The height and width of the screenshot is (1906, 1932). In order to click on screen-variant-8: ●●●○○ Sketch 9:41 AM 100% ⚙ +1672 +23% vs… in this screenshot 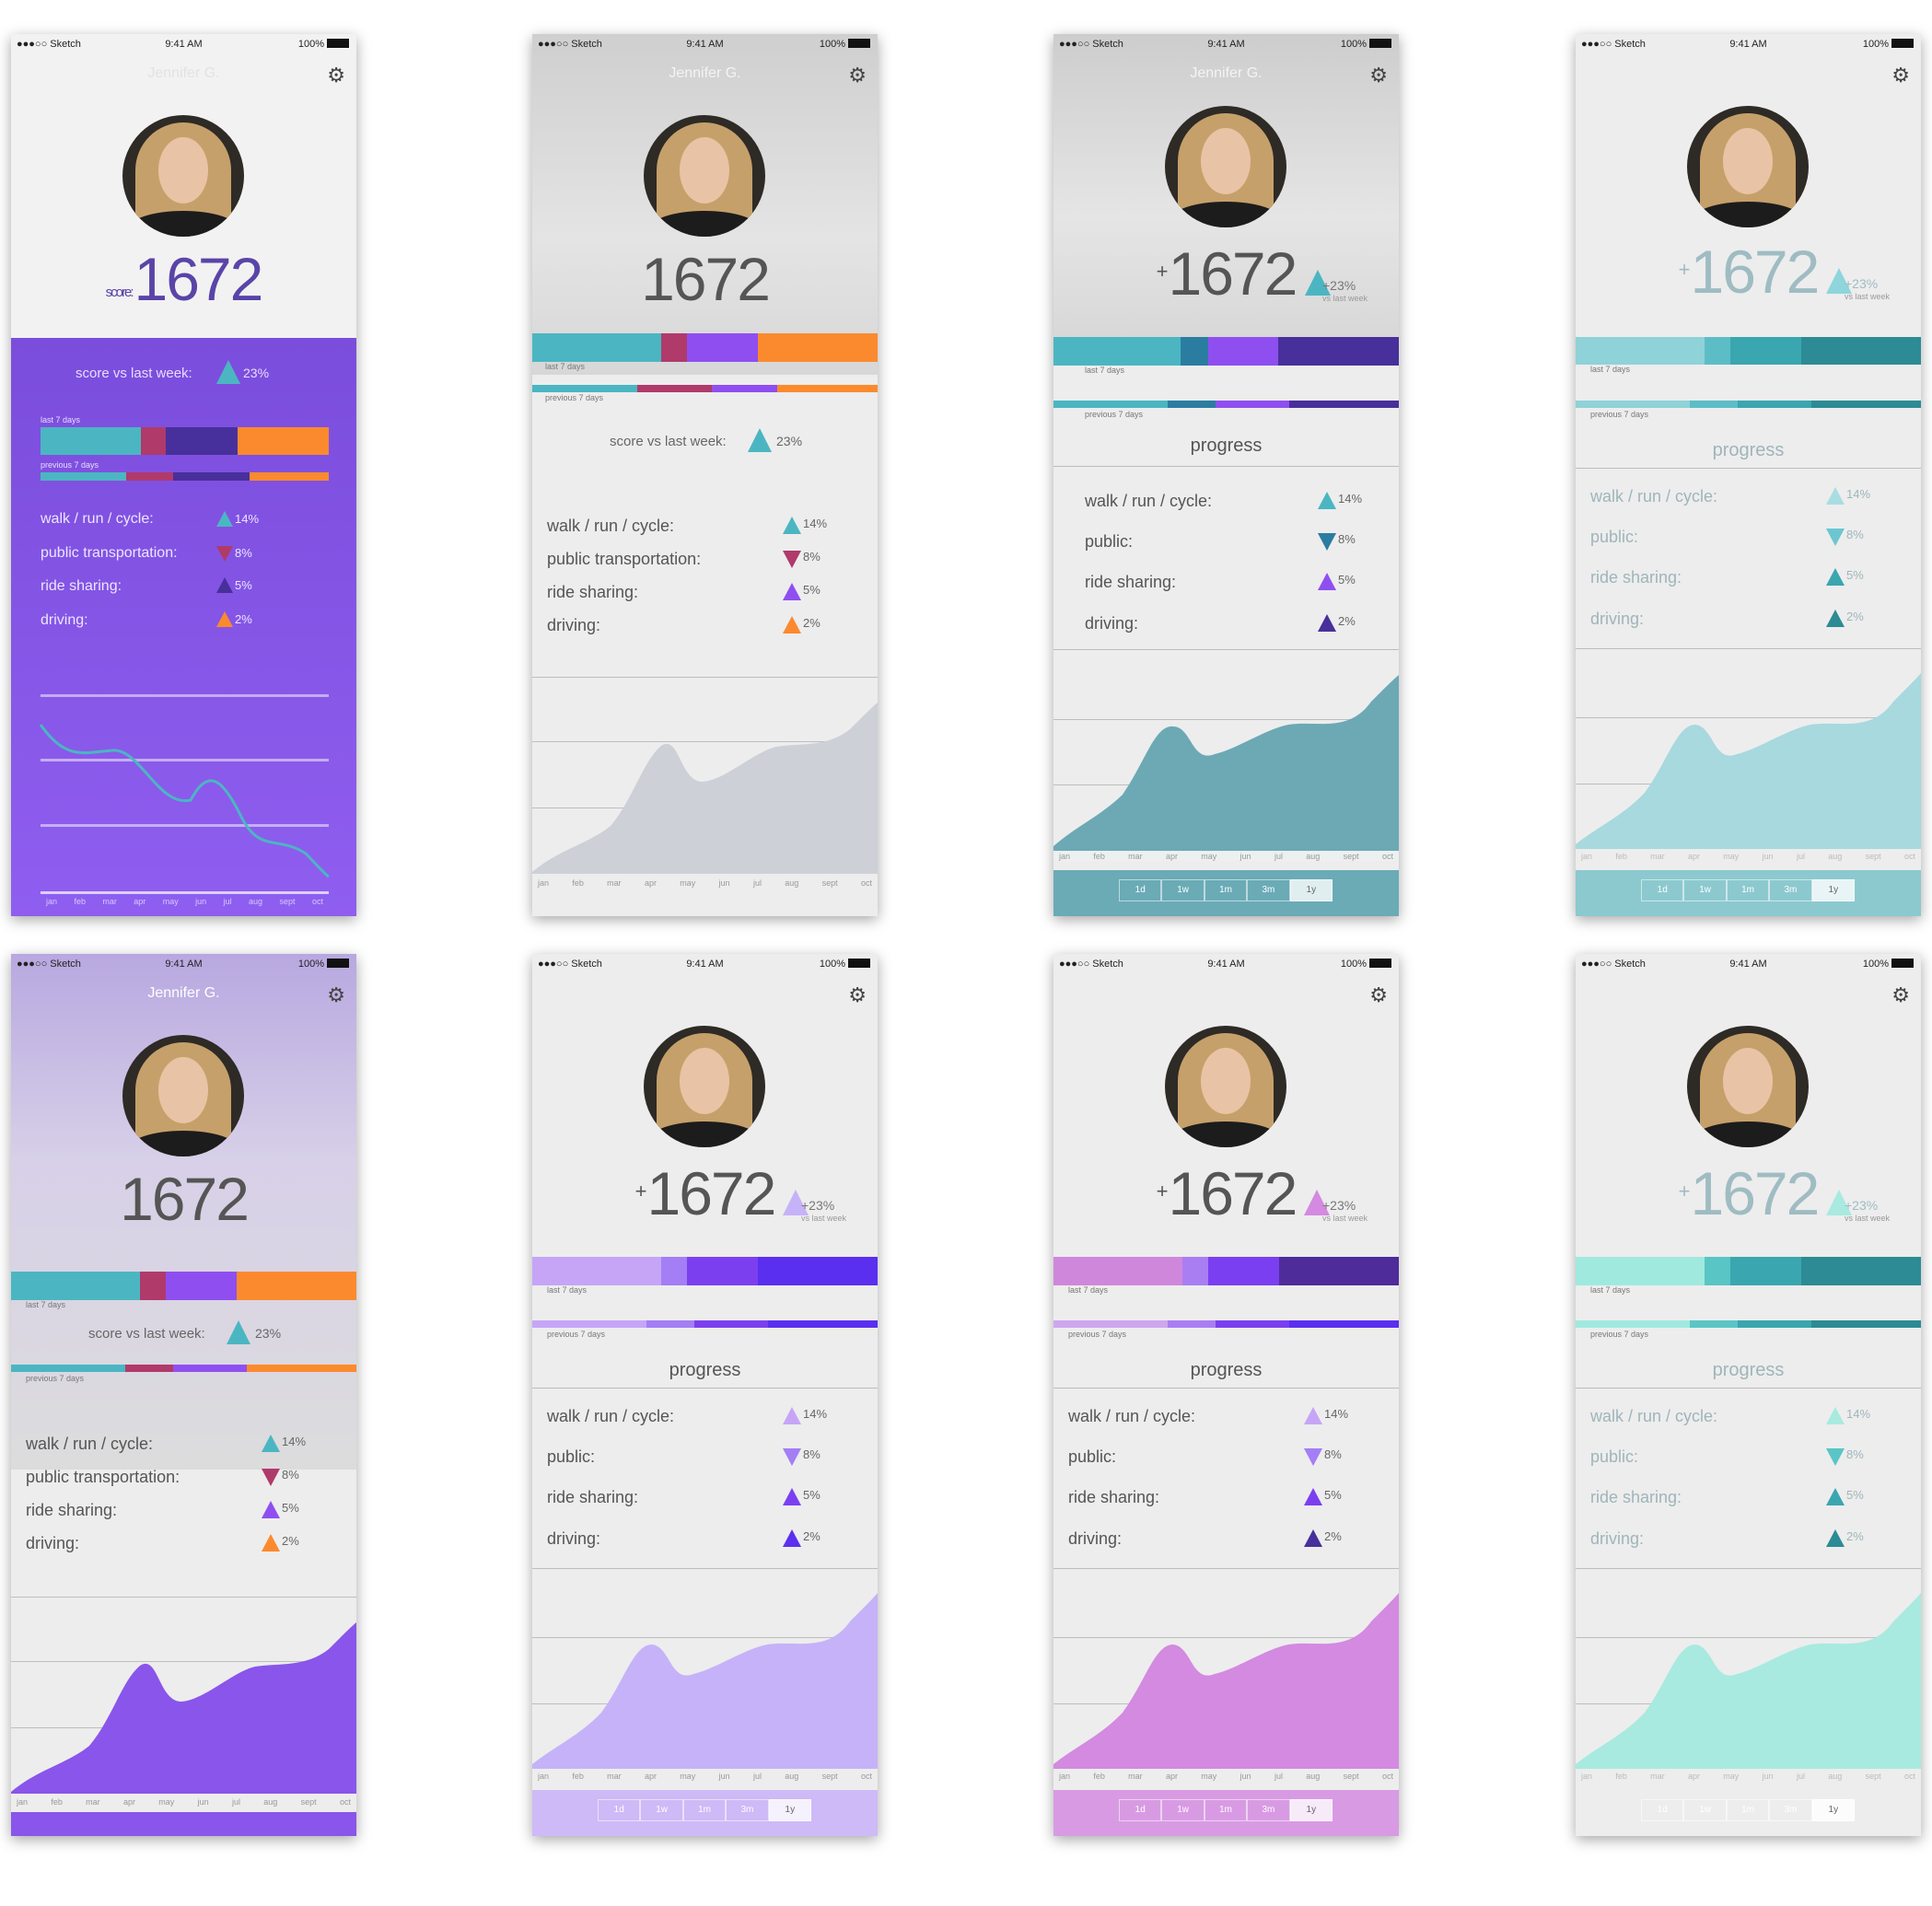, I will do `click(1748, 1395)`.